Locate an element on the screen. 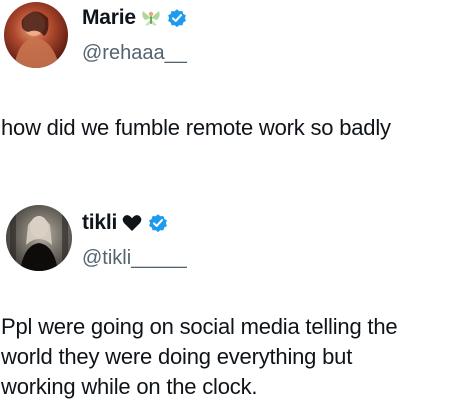 The height and width of the screenshot is (412, 474). display-name: Marie is located at coordinates (109, 18).